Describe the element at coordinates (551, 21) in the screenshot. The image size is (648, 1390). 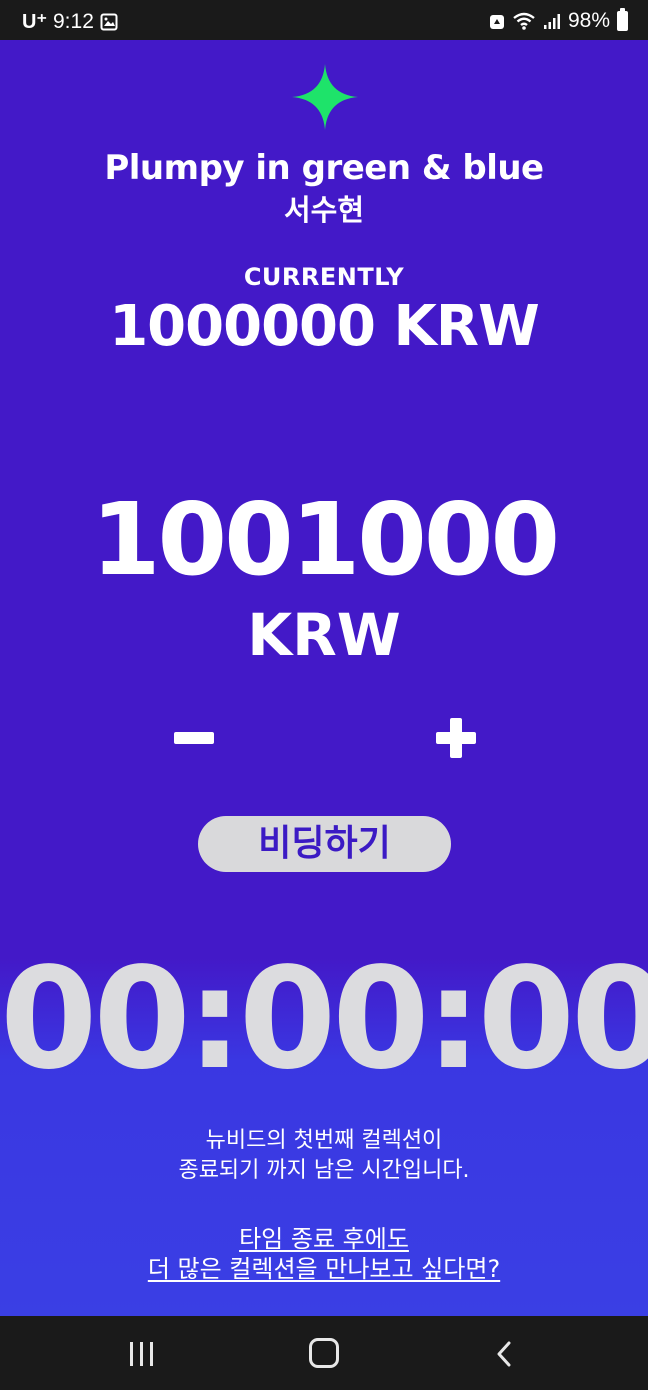
I see `signal-icon` at that location.